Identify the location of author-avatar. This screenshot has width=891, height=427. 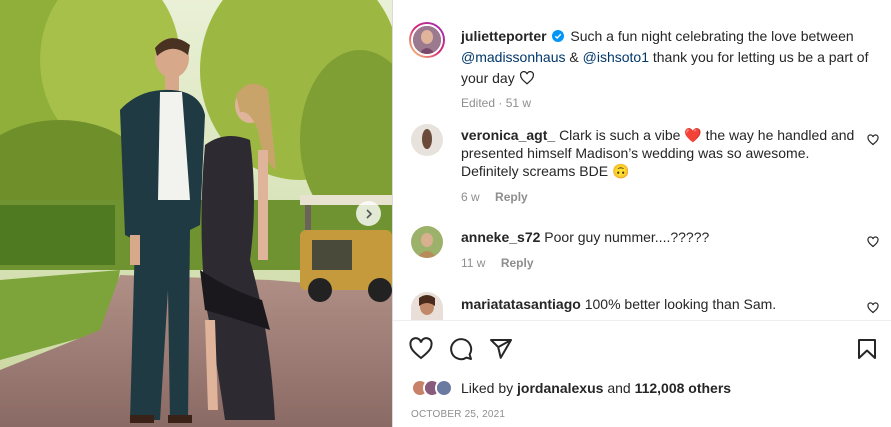
(427, 40).